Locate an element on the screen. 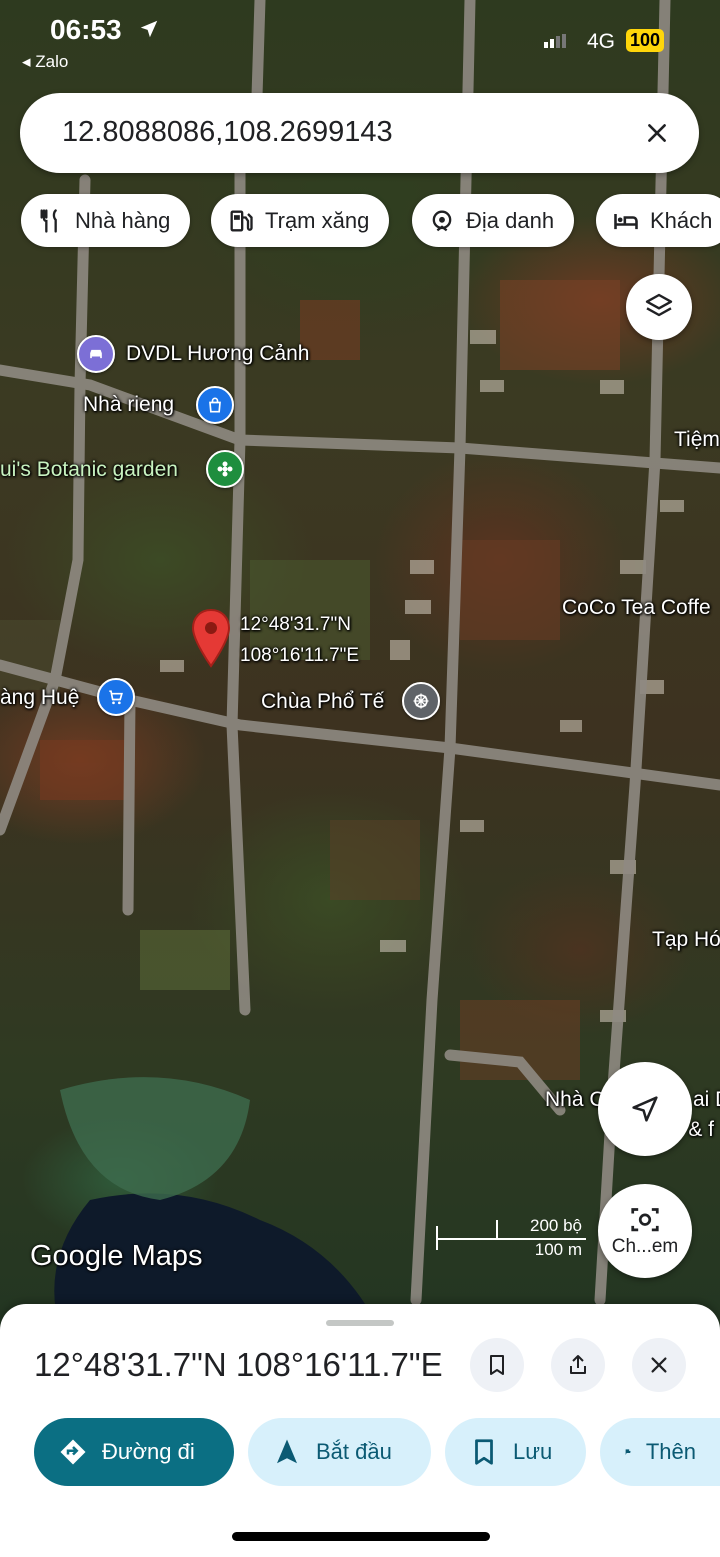 This screenshot has height=1557, width=720. my-location-button is located at coordinates (645, 1109).